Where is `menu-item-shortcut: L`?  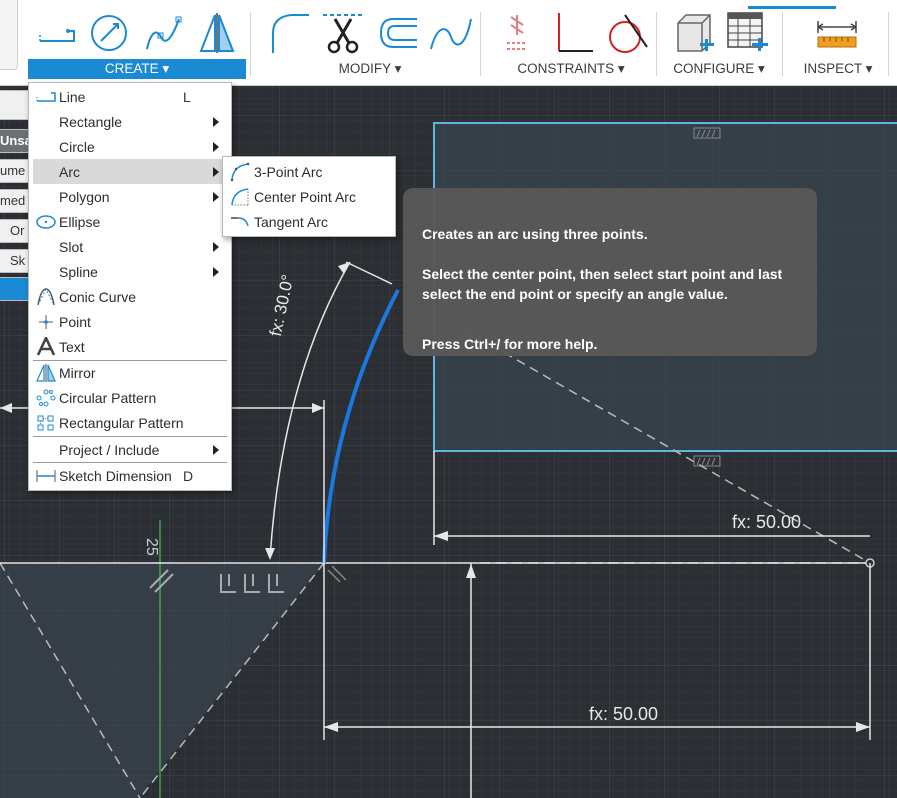 menu-item-shortcut: L is located at coordinates (187, 97).